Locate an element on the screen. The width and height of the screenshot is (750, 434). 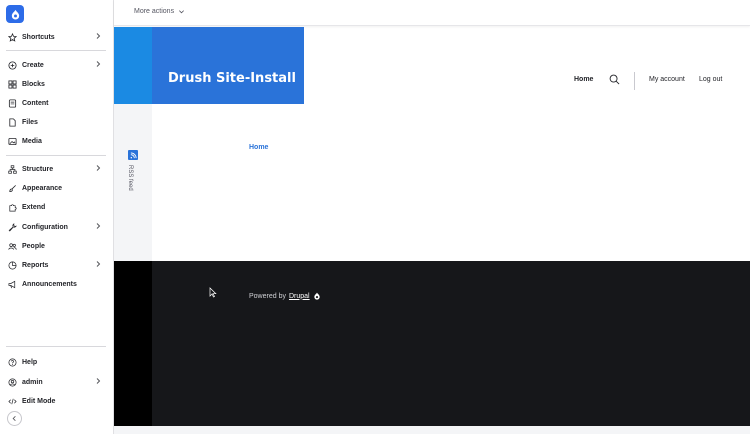
my-account-link: My account is located at coordinates (667, 79).